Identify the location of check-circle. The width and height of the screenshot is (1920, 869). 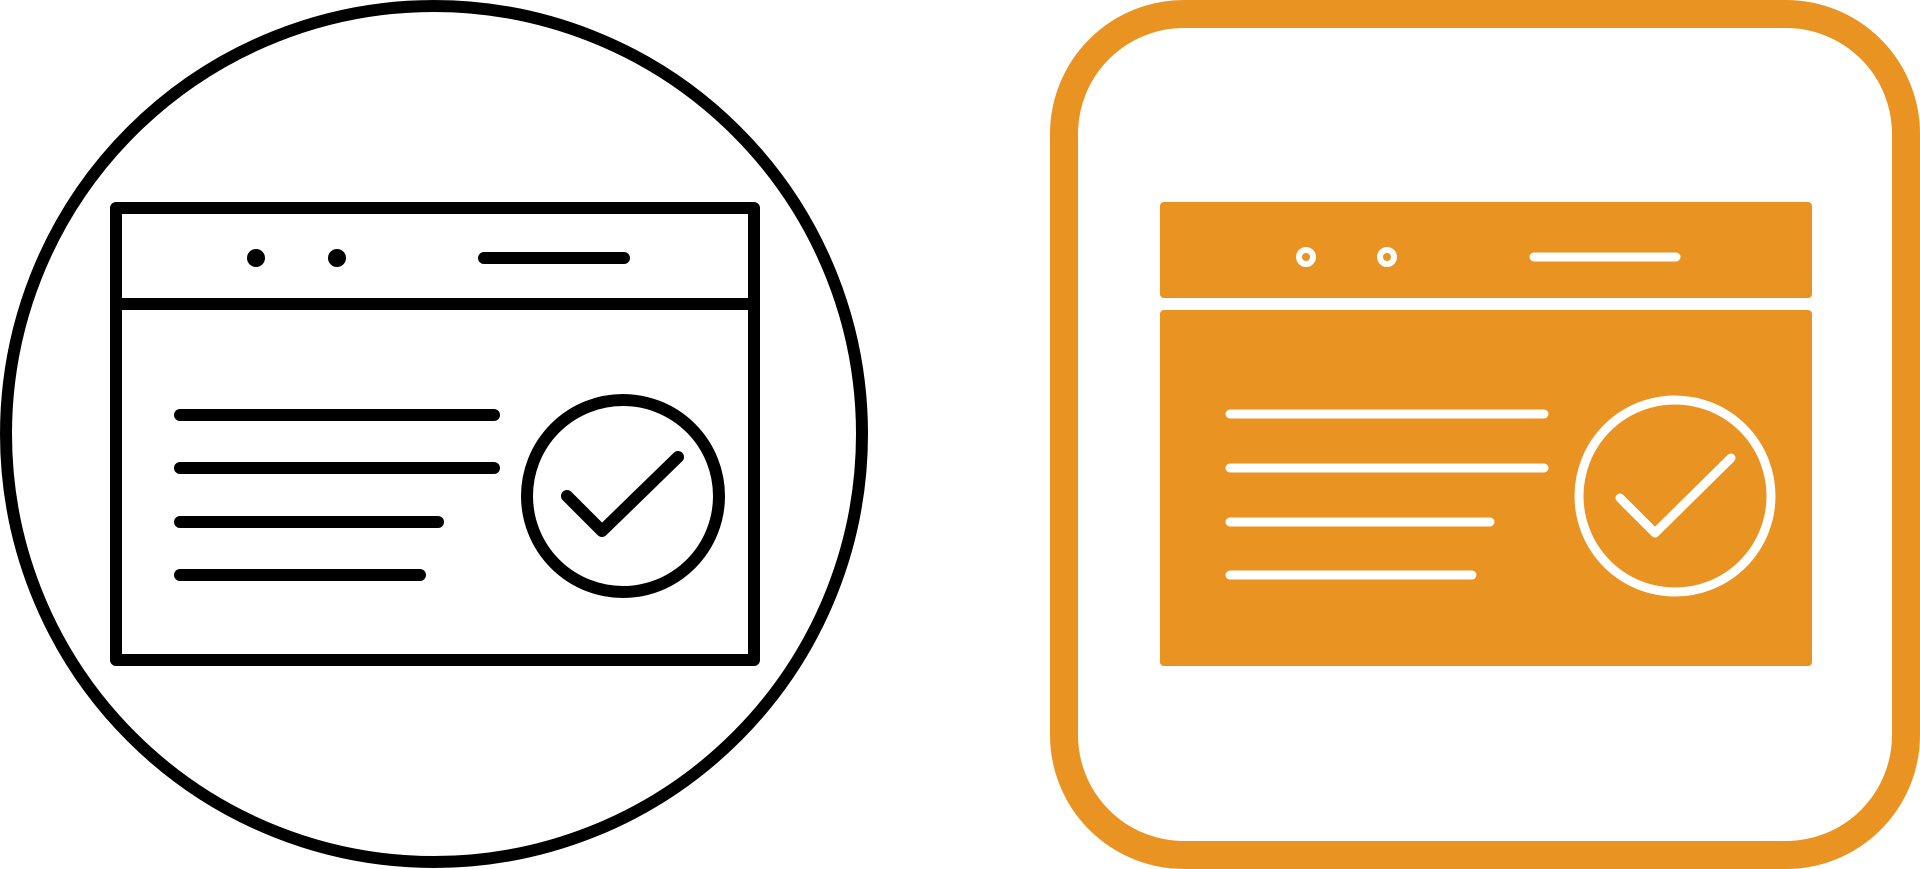
(623, 496).